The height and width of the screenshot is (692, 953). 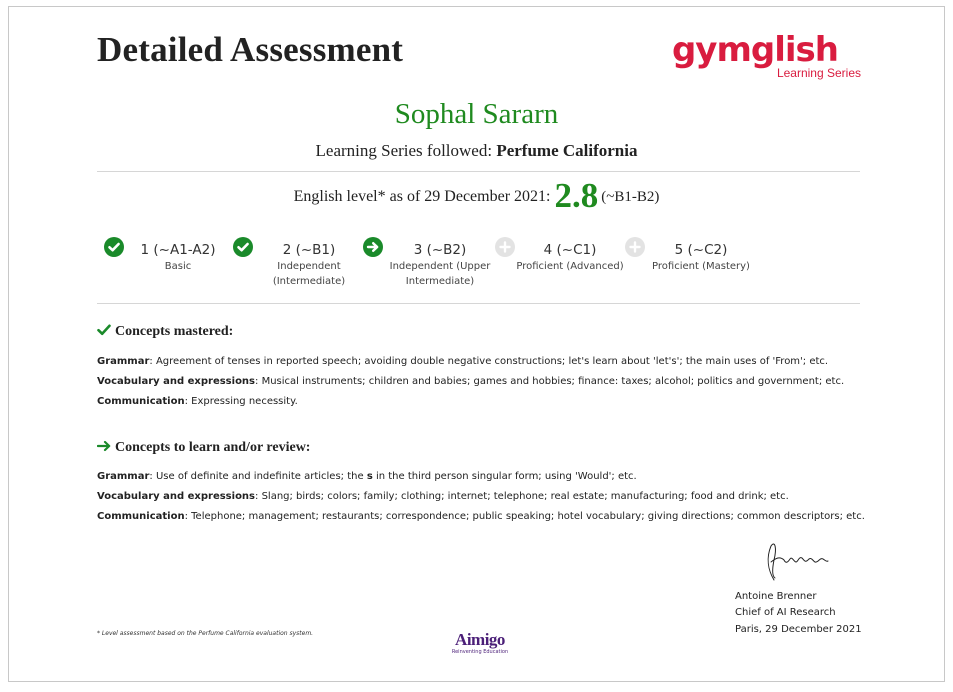 I want to click on page-title: Detailed Assessment, so click(x=250, y=49).